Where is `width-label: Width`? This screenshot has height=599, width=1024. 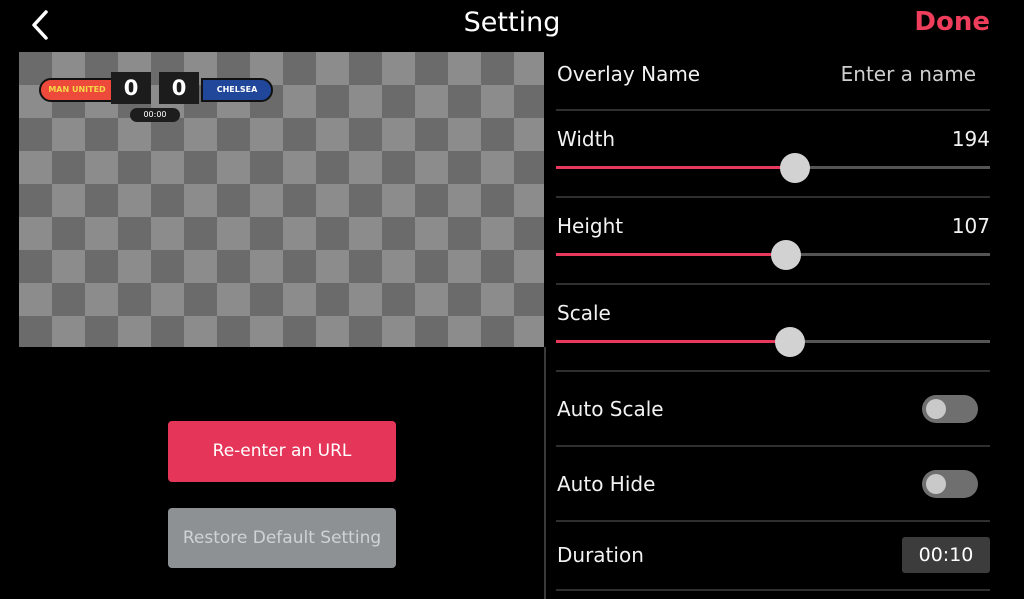
width-label: Width is located at coordinates (586, 139).